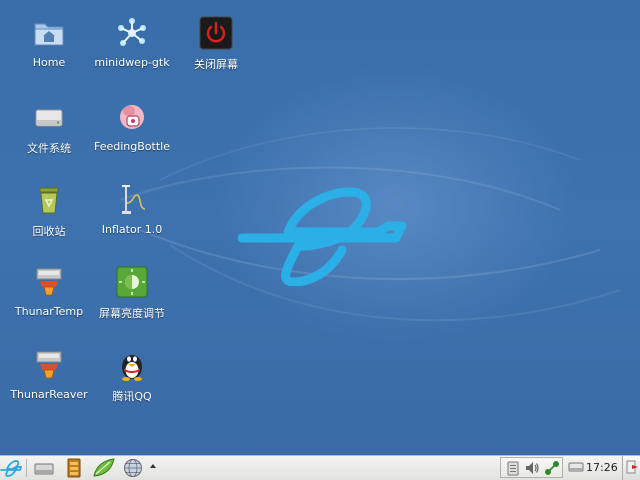  I want to click on desktop-icon-thunarreaver: ThunarReaver, so click(49, 374).